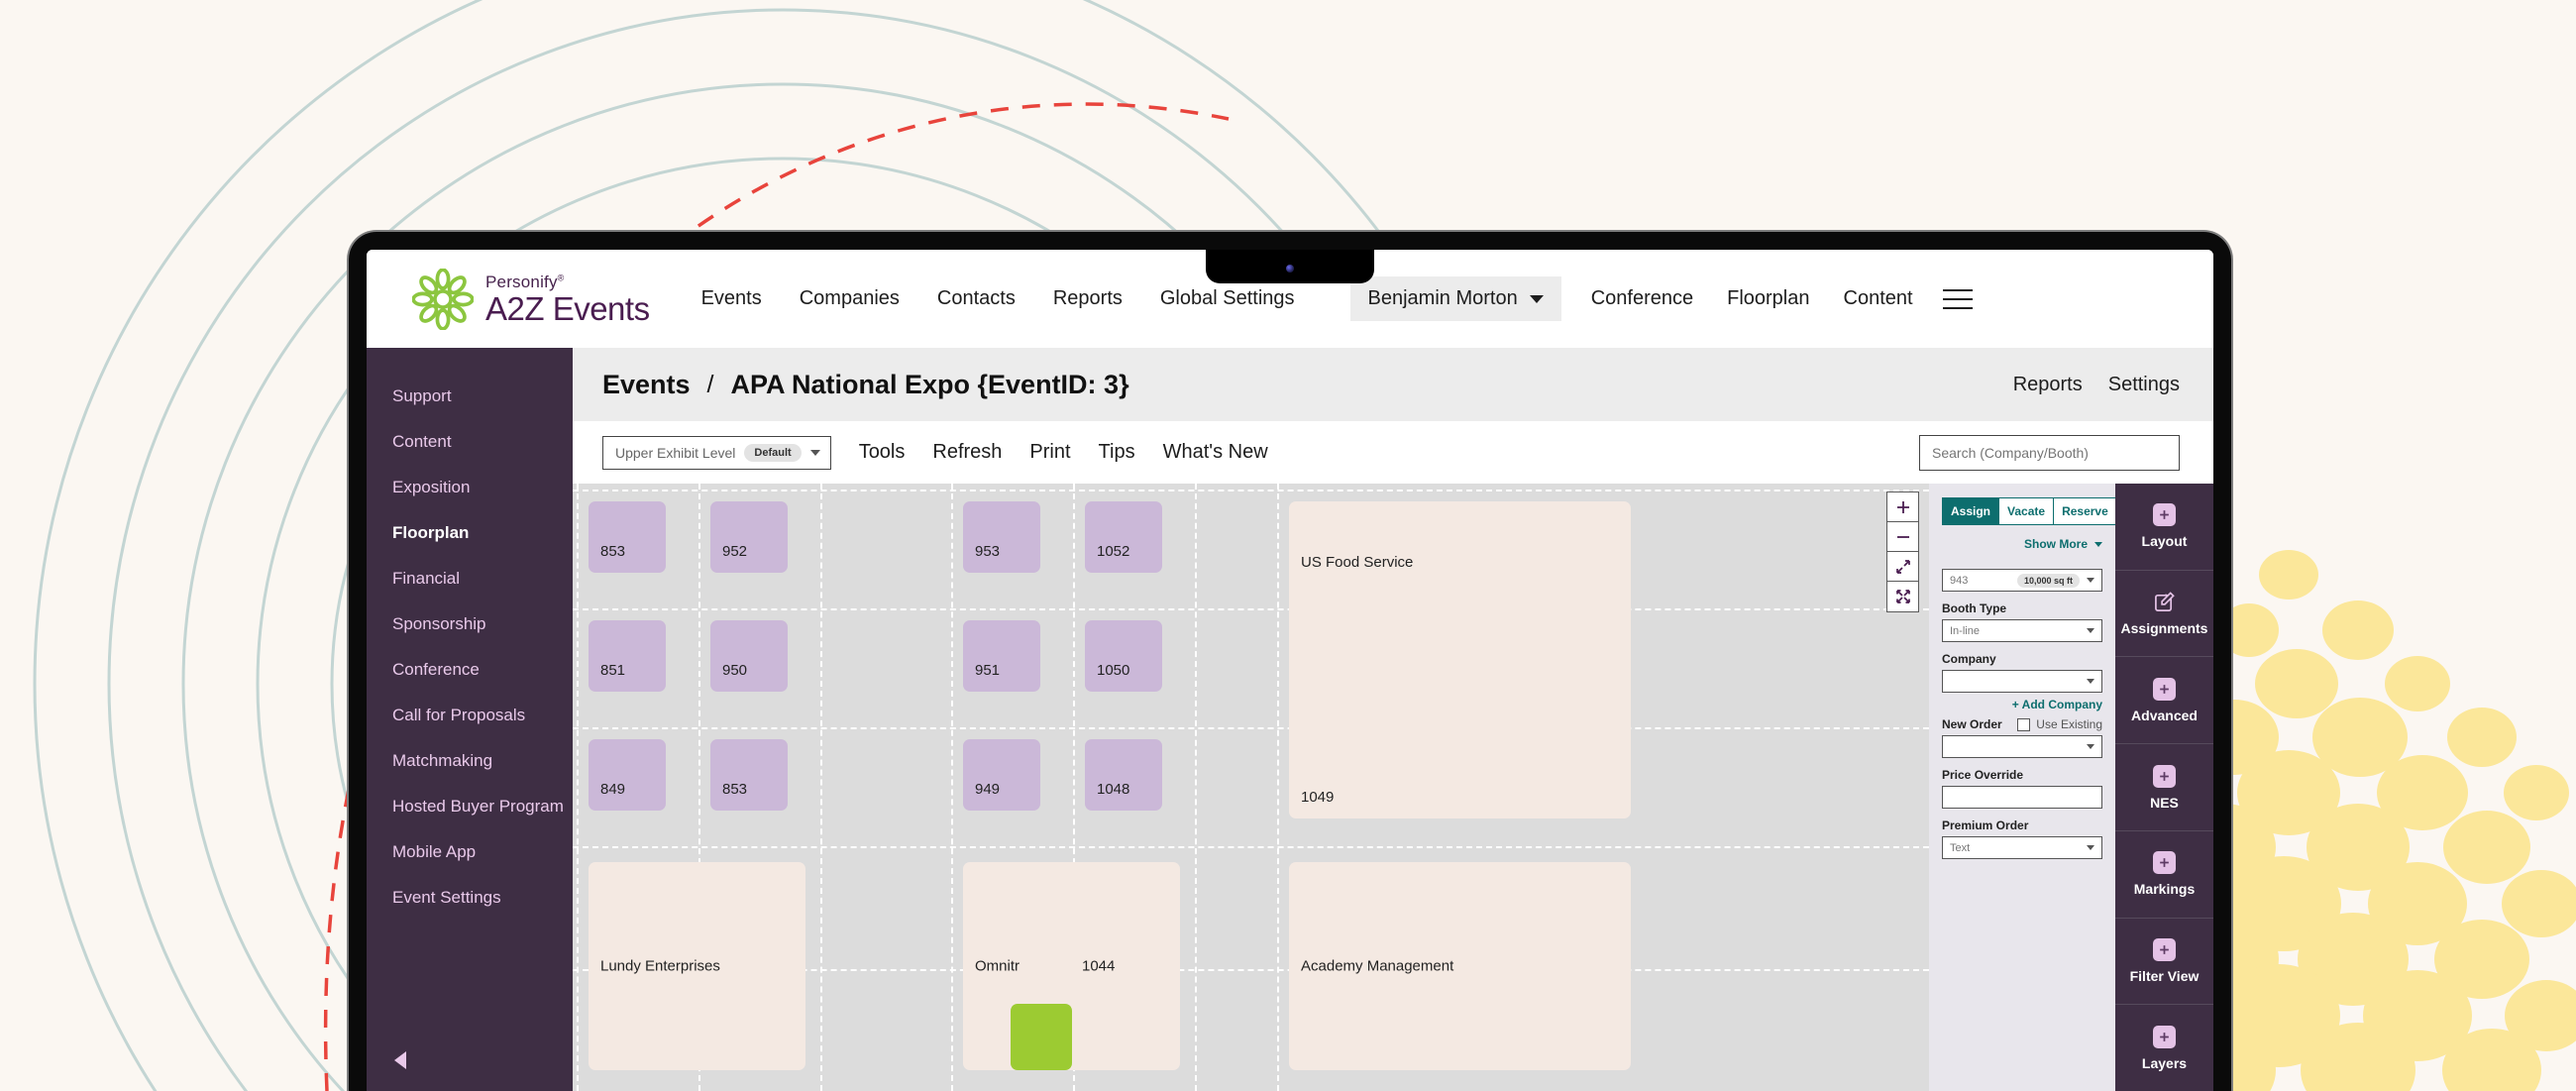  What do you see at coordinates (1878, 298) in the screenshot?
I see `nav-link-content: Content` at bounding box center [1878, 298].